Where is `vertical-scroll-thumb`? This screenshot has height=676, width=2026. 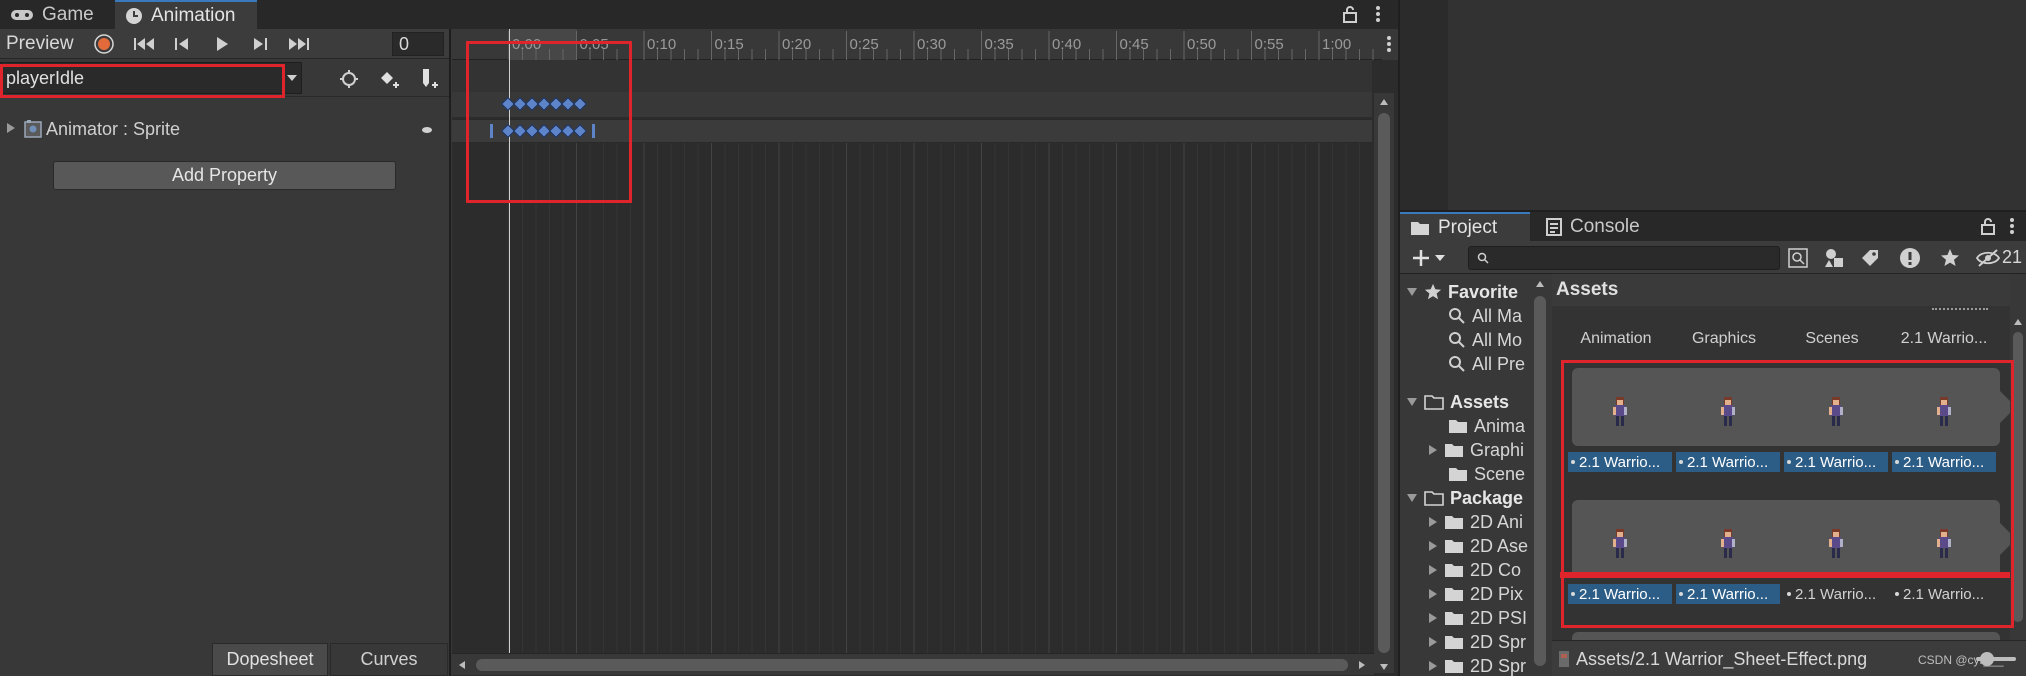 vertical-scroll-thumb is located at coordinates (1384, 383).